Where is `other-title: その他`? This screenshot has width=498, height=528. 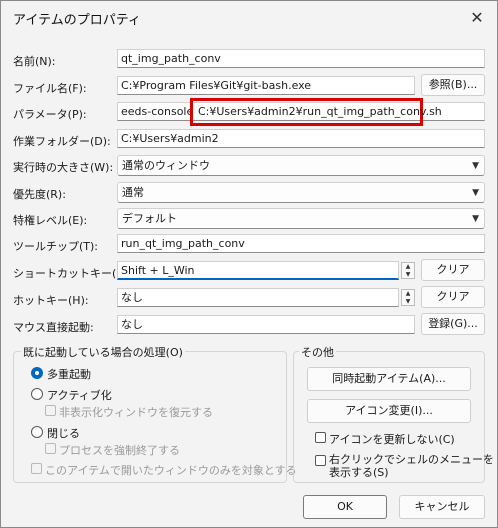
other-title: その他 is located at coordinates (317, 352).